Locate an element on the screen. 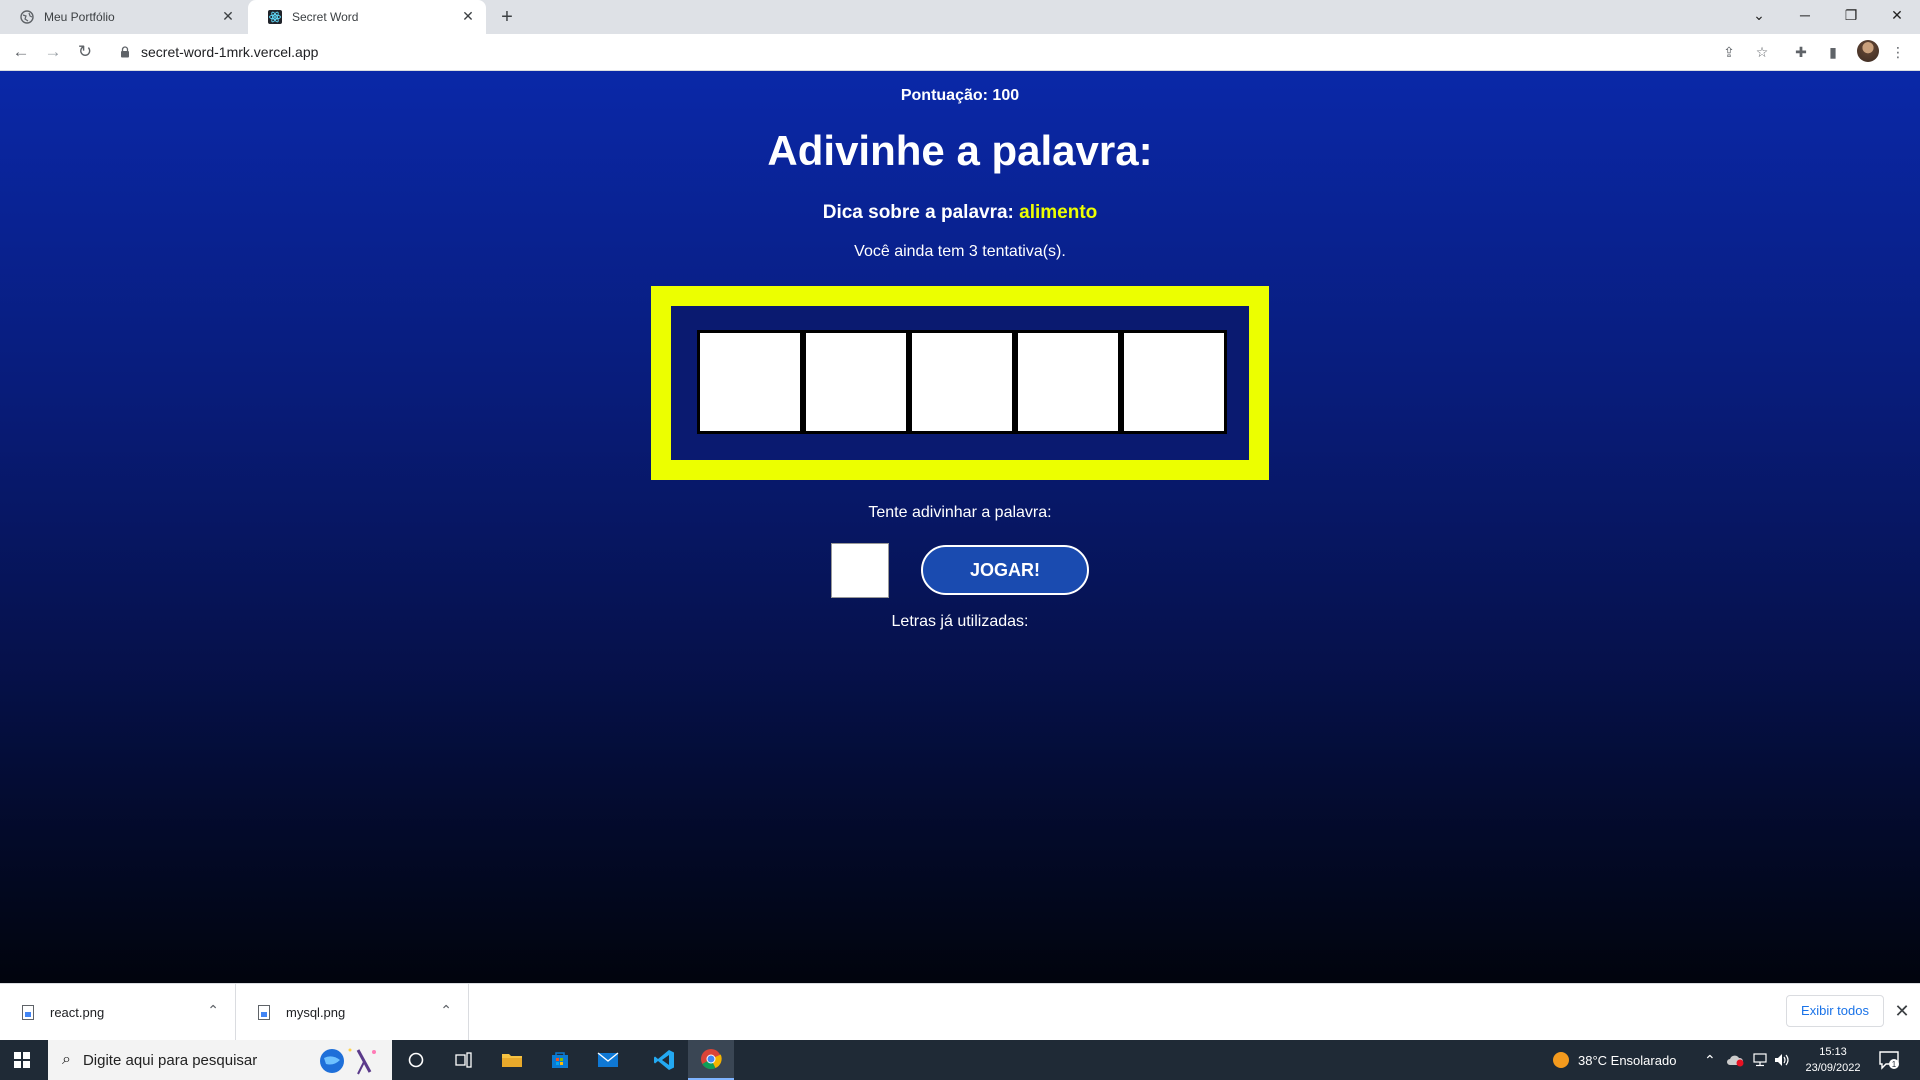  back-button: ← is located at coordinates (21, 52).